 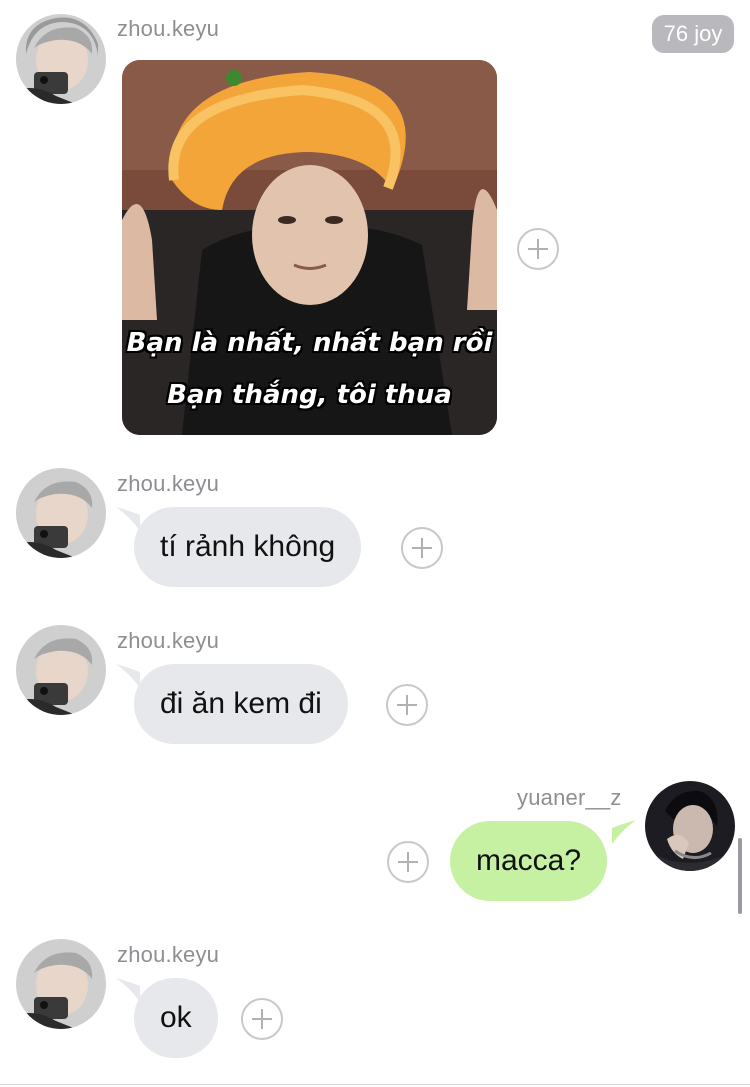 I want to click on sticker-caption-line-1: Bạn là nhất, nhất bạn rồi, so click(x=309, y=343).